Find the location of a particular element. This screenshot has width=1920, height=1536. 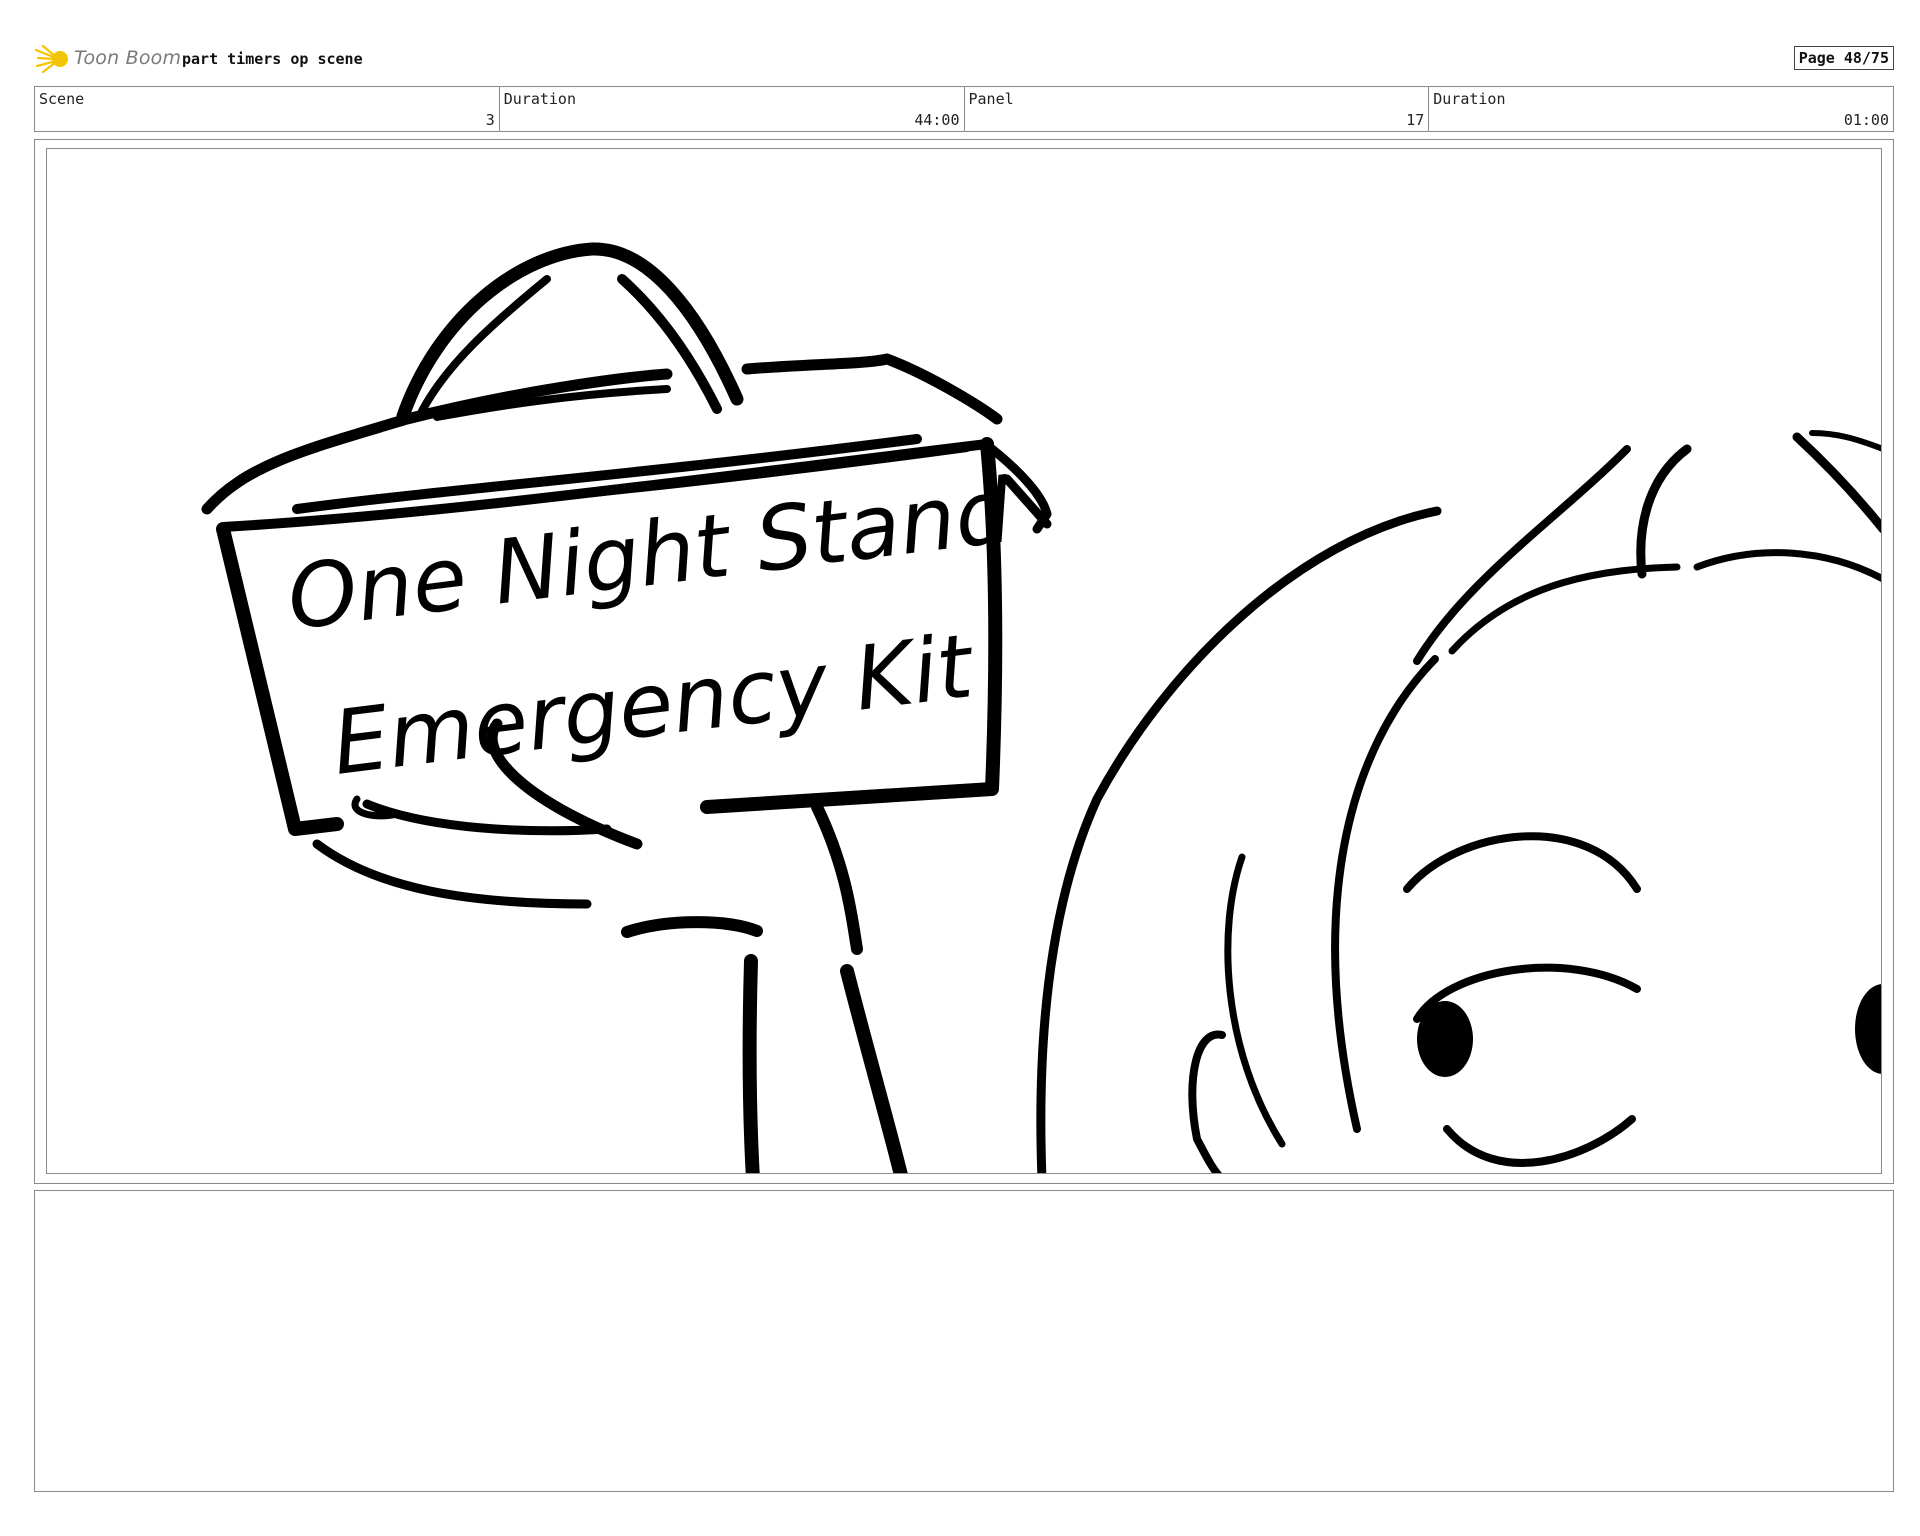

box-label-line2: Emergency Kit is located at coordinates (654, 704).